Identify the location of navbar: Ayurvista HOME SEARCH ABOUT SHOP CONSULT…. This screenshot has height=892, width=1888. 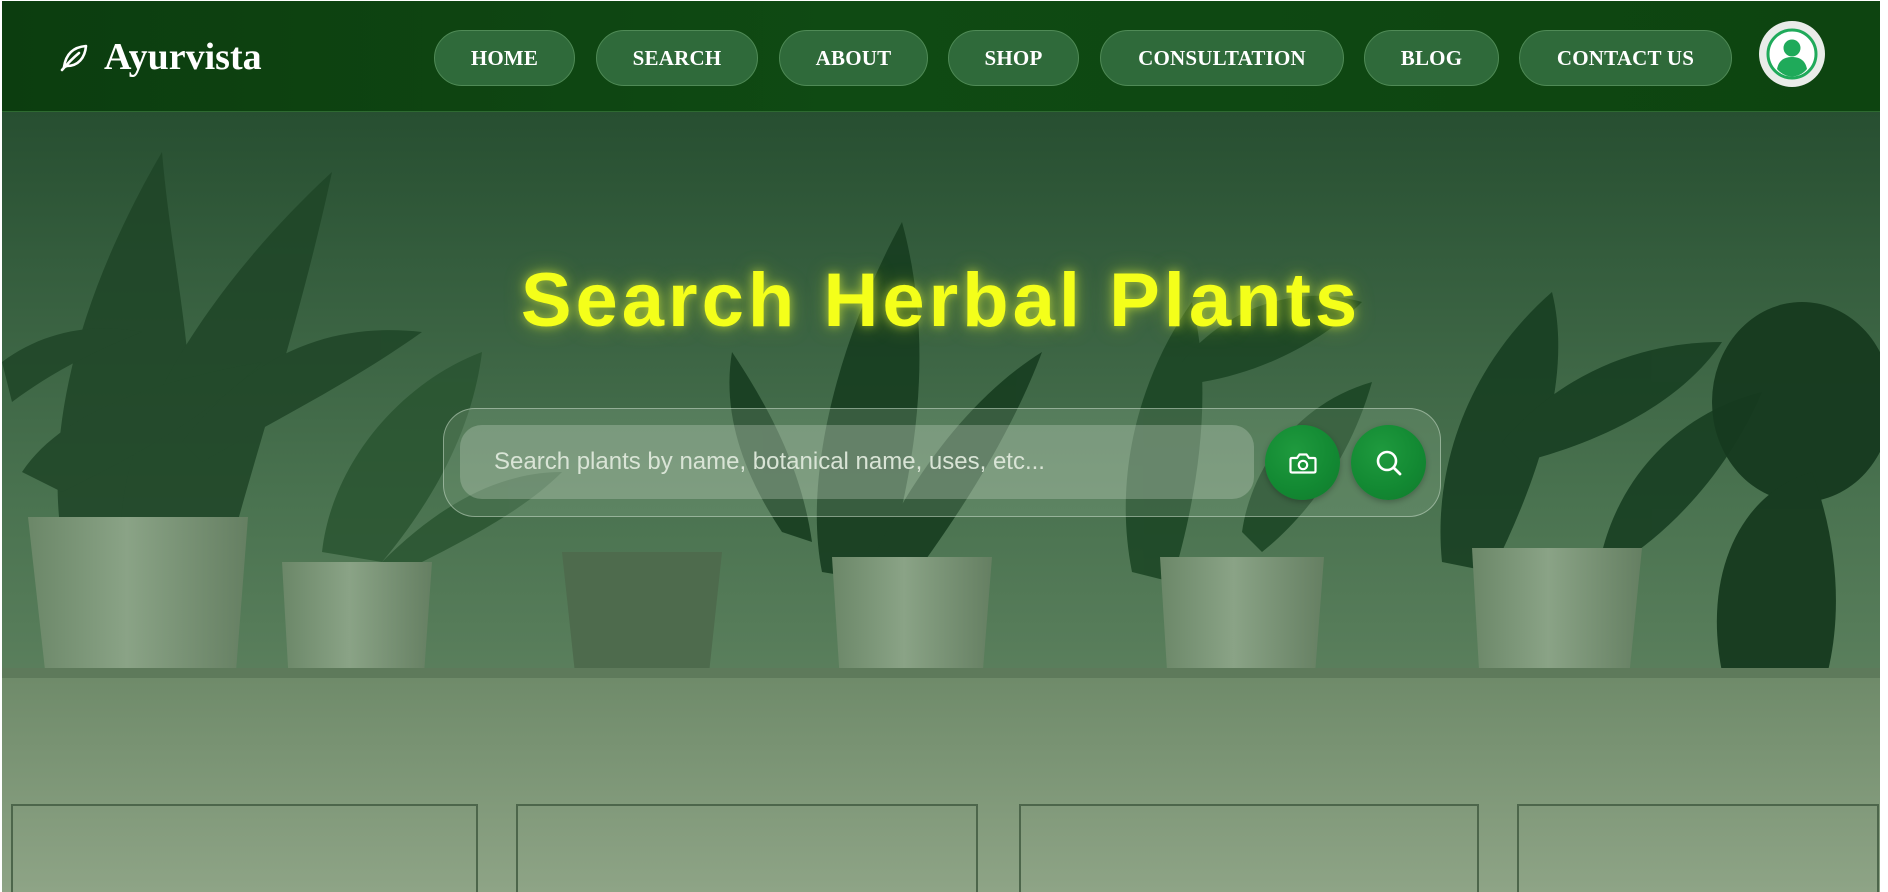
(941, 56).